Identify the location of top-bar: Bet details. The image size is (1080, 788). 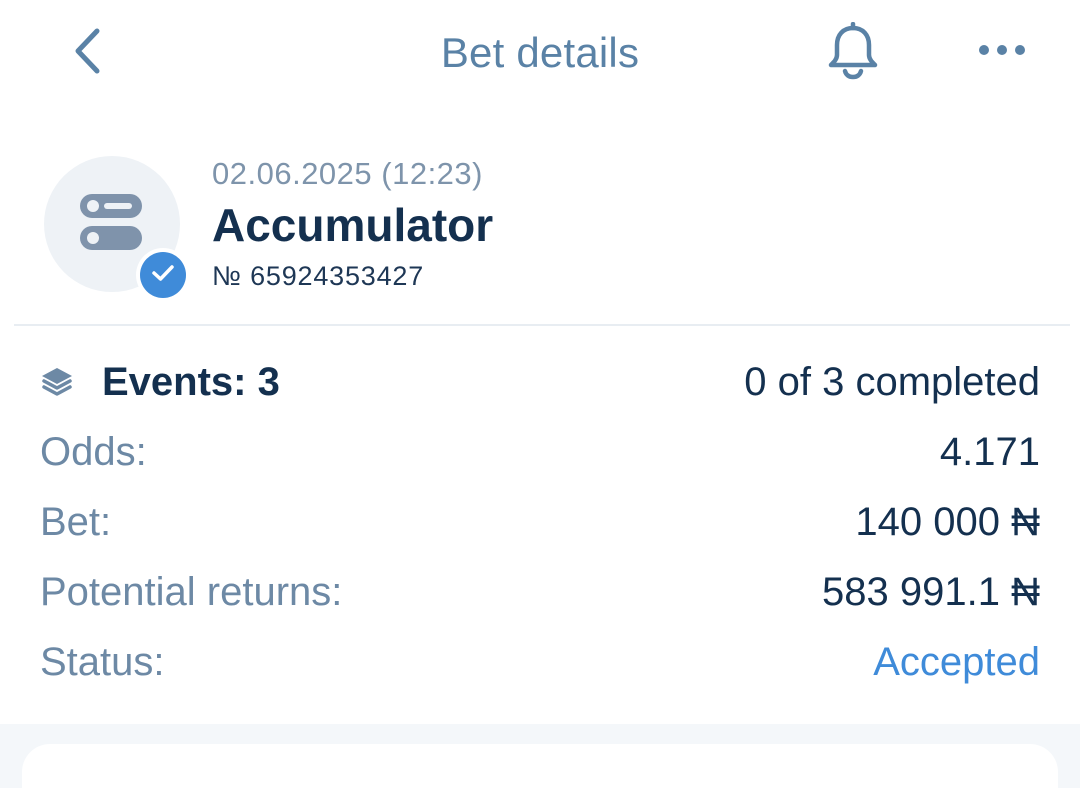
(540, 55).